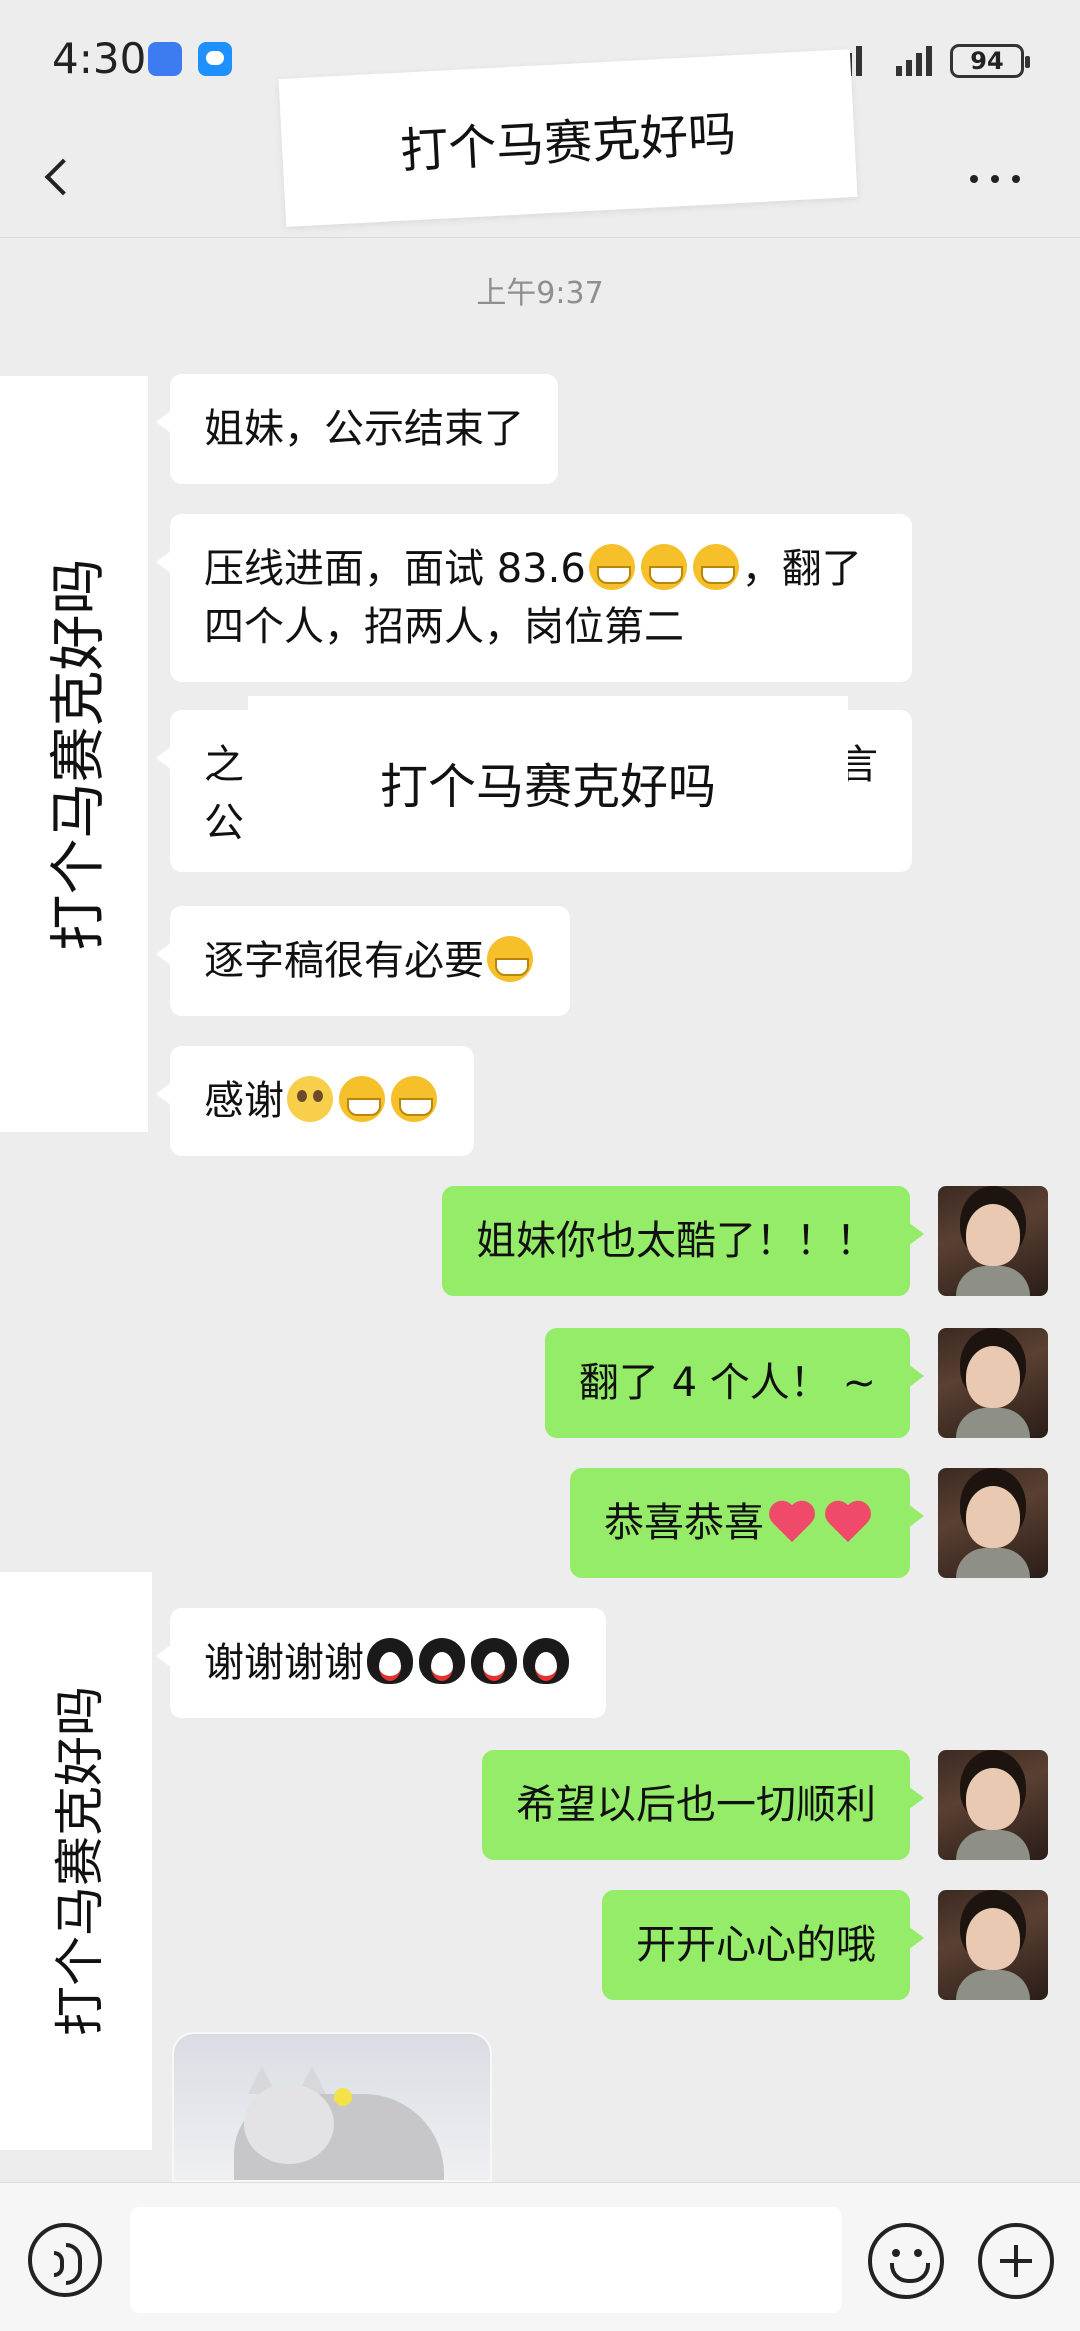  Describe the element at coordinates (310, 1099) in the screenshot. I see `teary-eyes-emoji-icon` at that location.